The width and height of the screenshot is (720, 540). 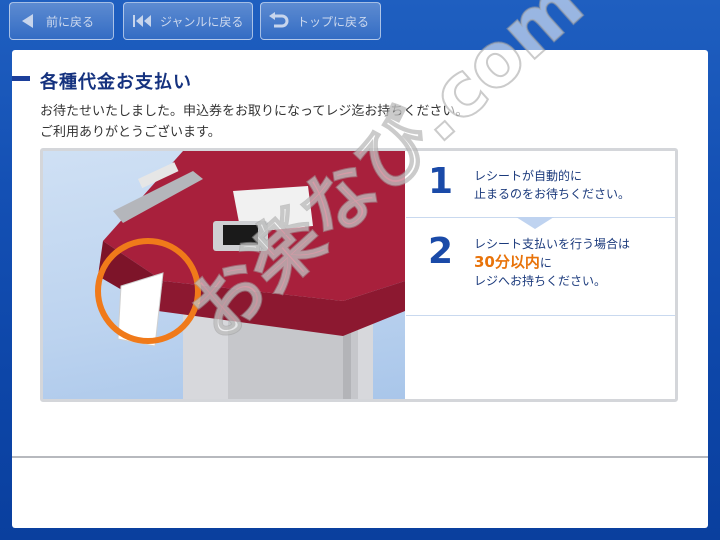 I want to click on triangle-left-icon, so click(x=28, y=21).